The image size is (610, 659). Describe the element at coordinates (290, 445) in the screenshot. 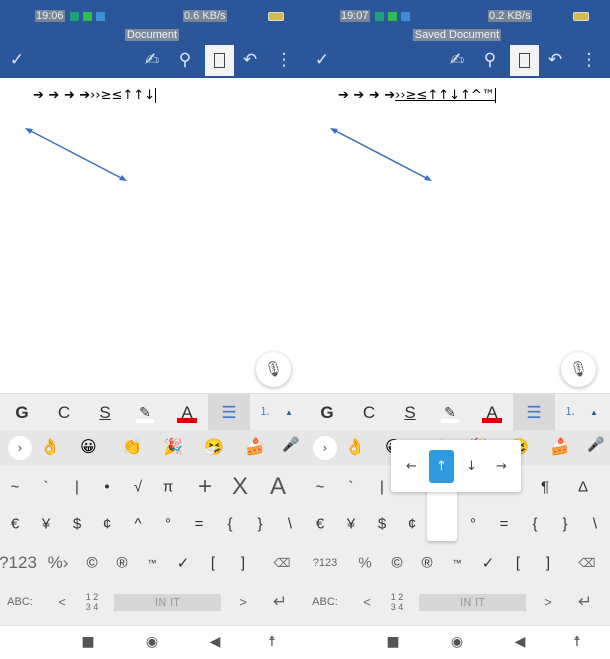

I see `microphone-icon: 🎤` at that location.